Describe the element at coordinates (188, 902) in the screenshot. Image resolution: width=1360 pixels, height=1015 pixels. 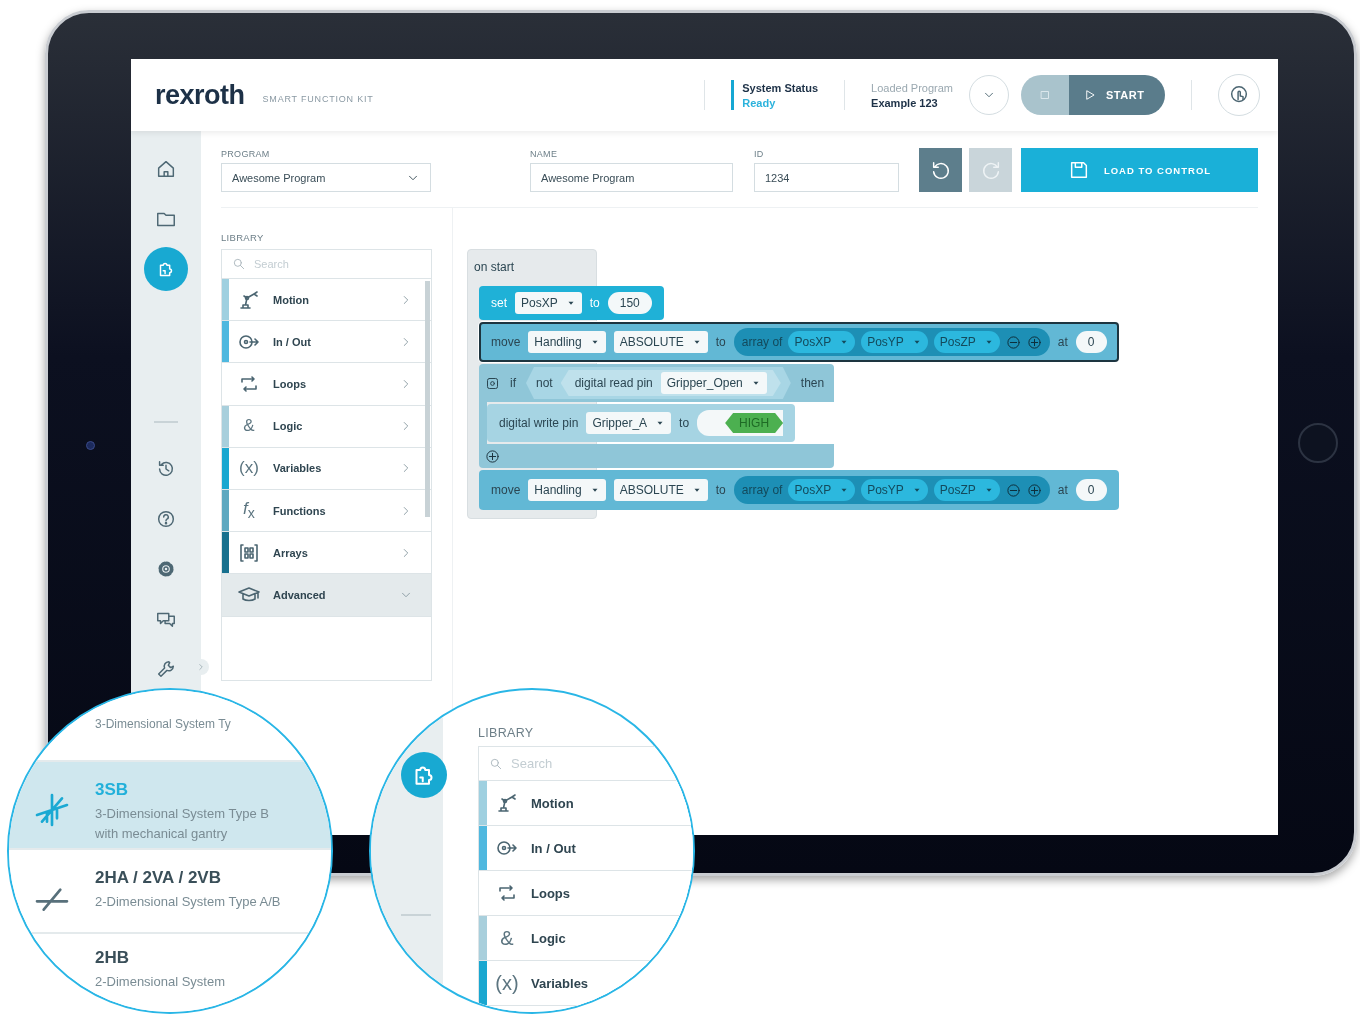
I see `system-type-description: 2-Dimensional System Type A/B` at that location.